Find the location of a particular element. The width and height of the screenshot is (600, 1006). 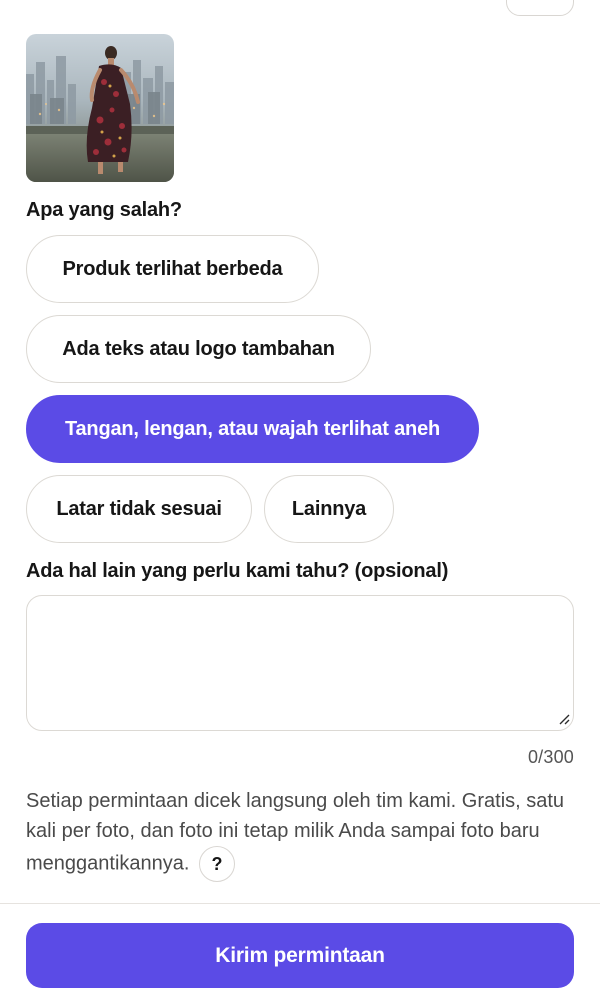

option-label: Lainnya is located at coordinates (329, 508).